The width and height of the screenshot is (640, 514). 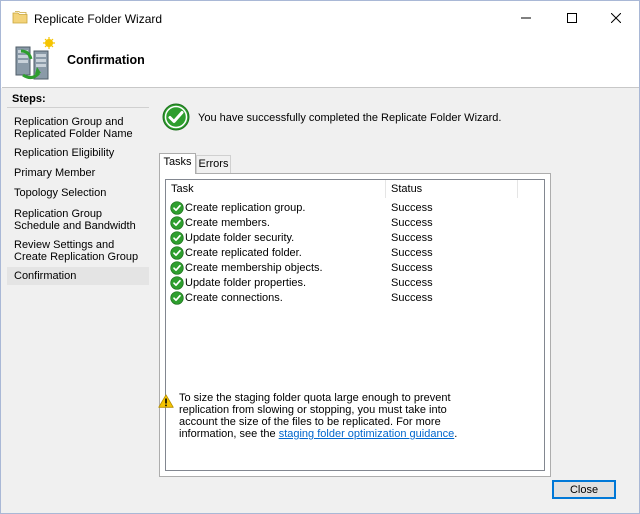 I want to click on table-row: Update folder properties. Success, so click(x=355, y=283).